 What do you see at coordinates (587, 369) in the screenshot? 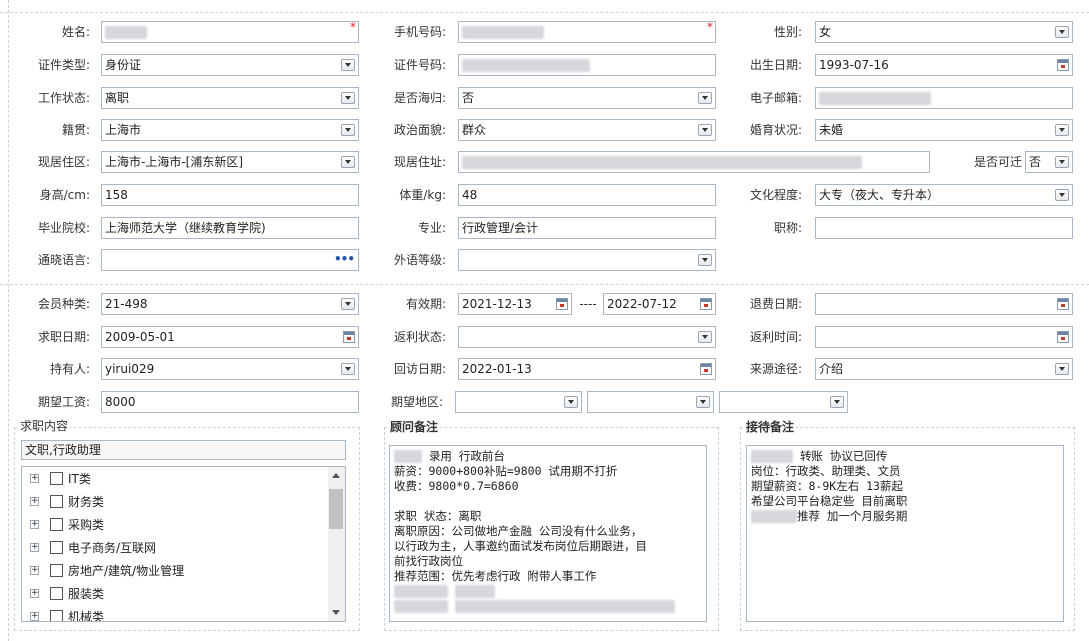
I see `visit-date-field: 2022-01-13` at bounding box center [587, 369].